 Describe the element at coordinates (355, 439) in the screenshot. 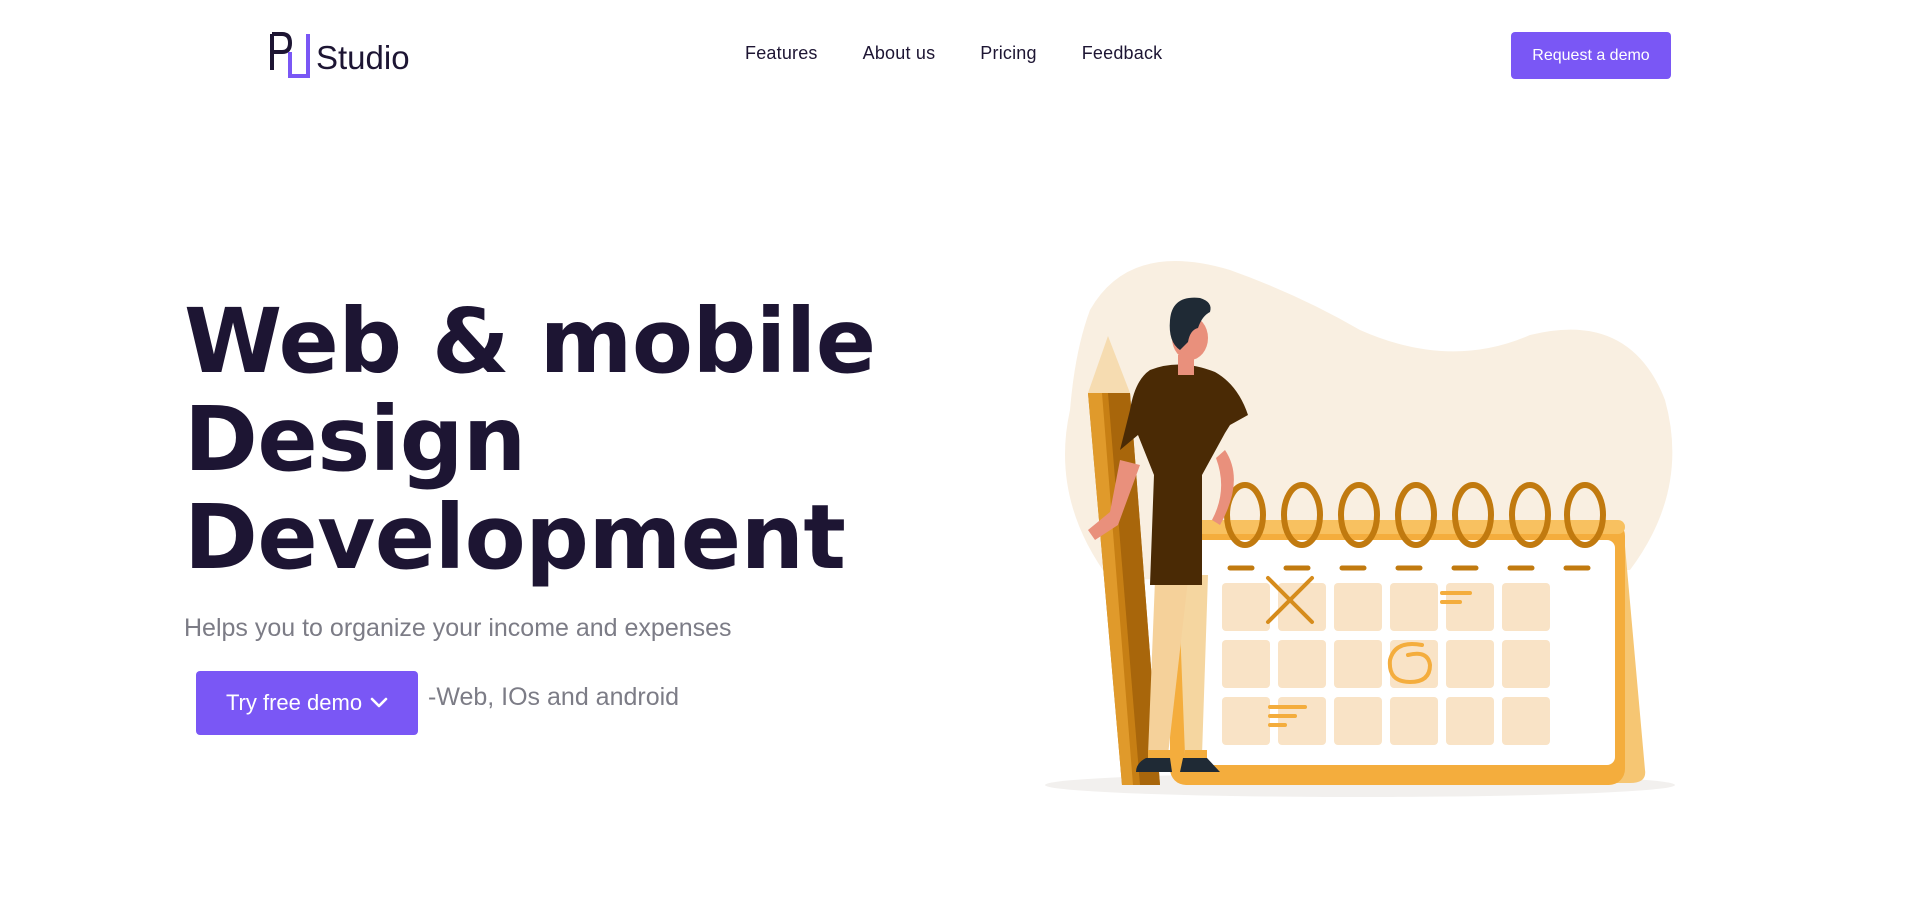

I see `hero-title-line-2: Design` at that location.